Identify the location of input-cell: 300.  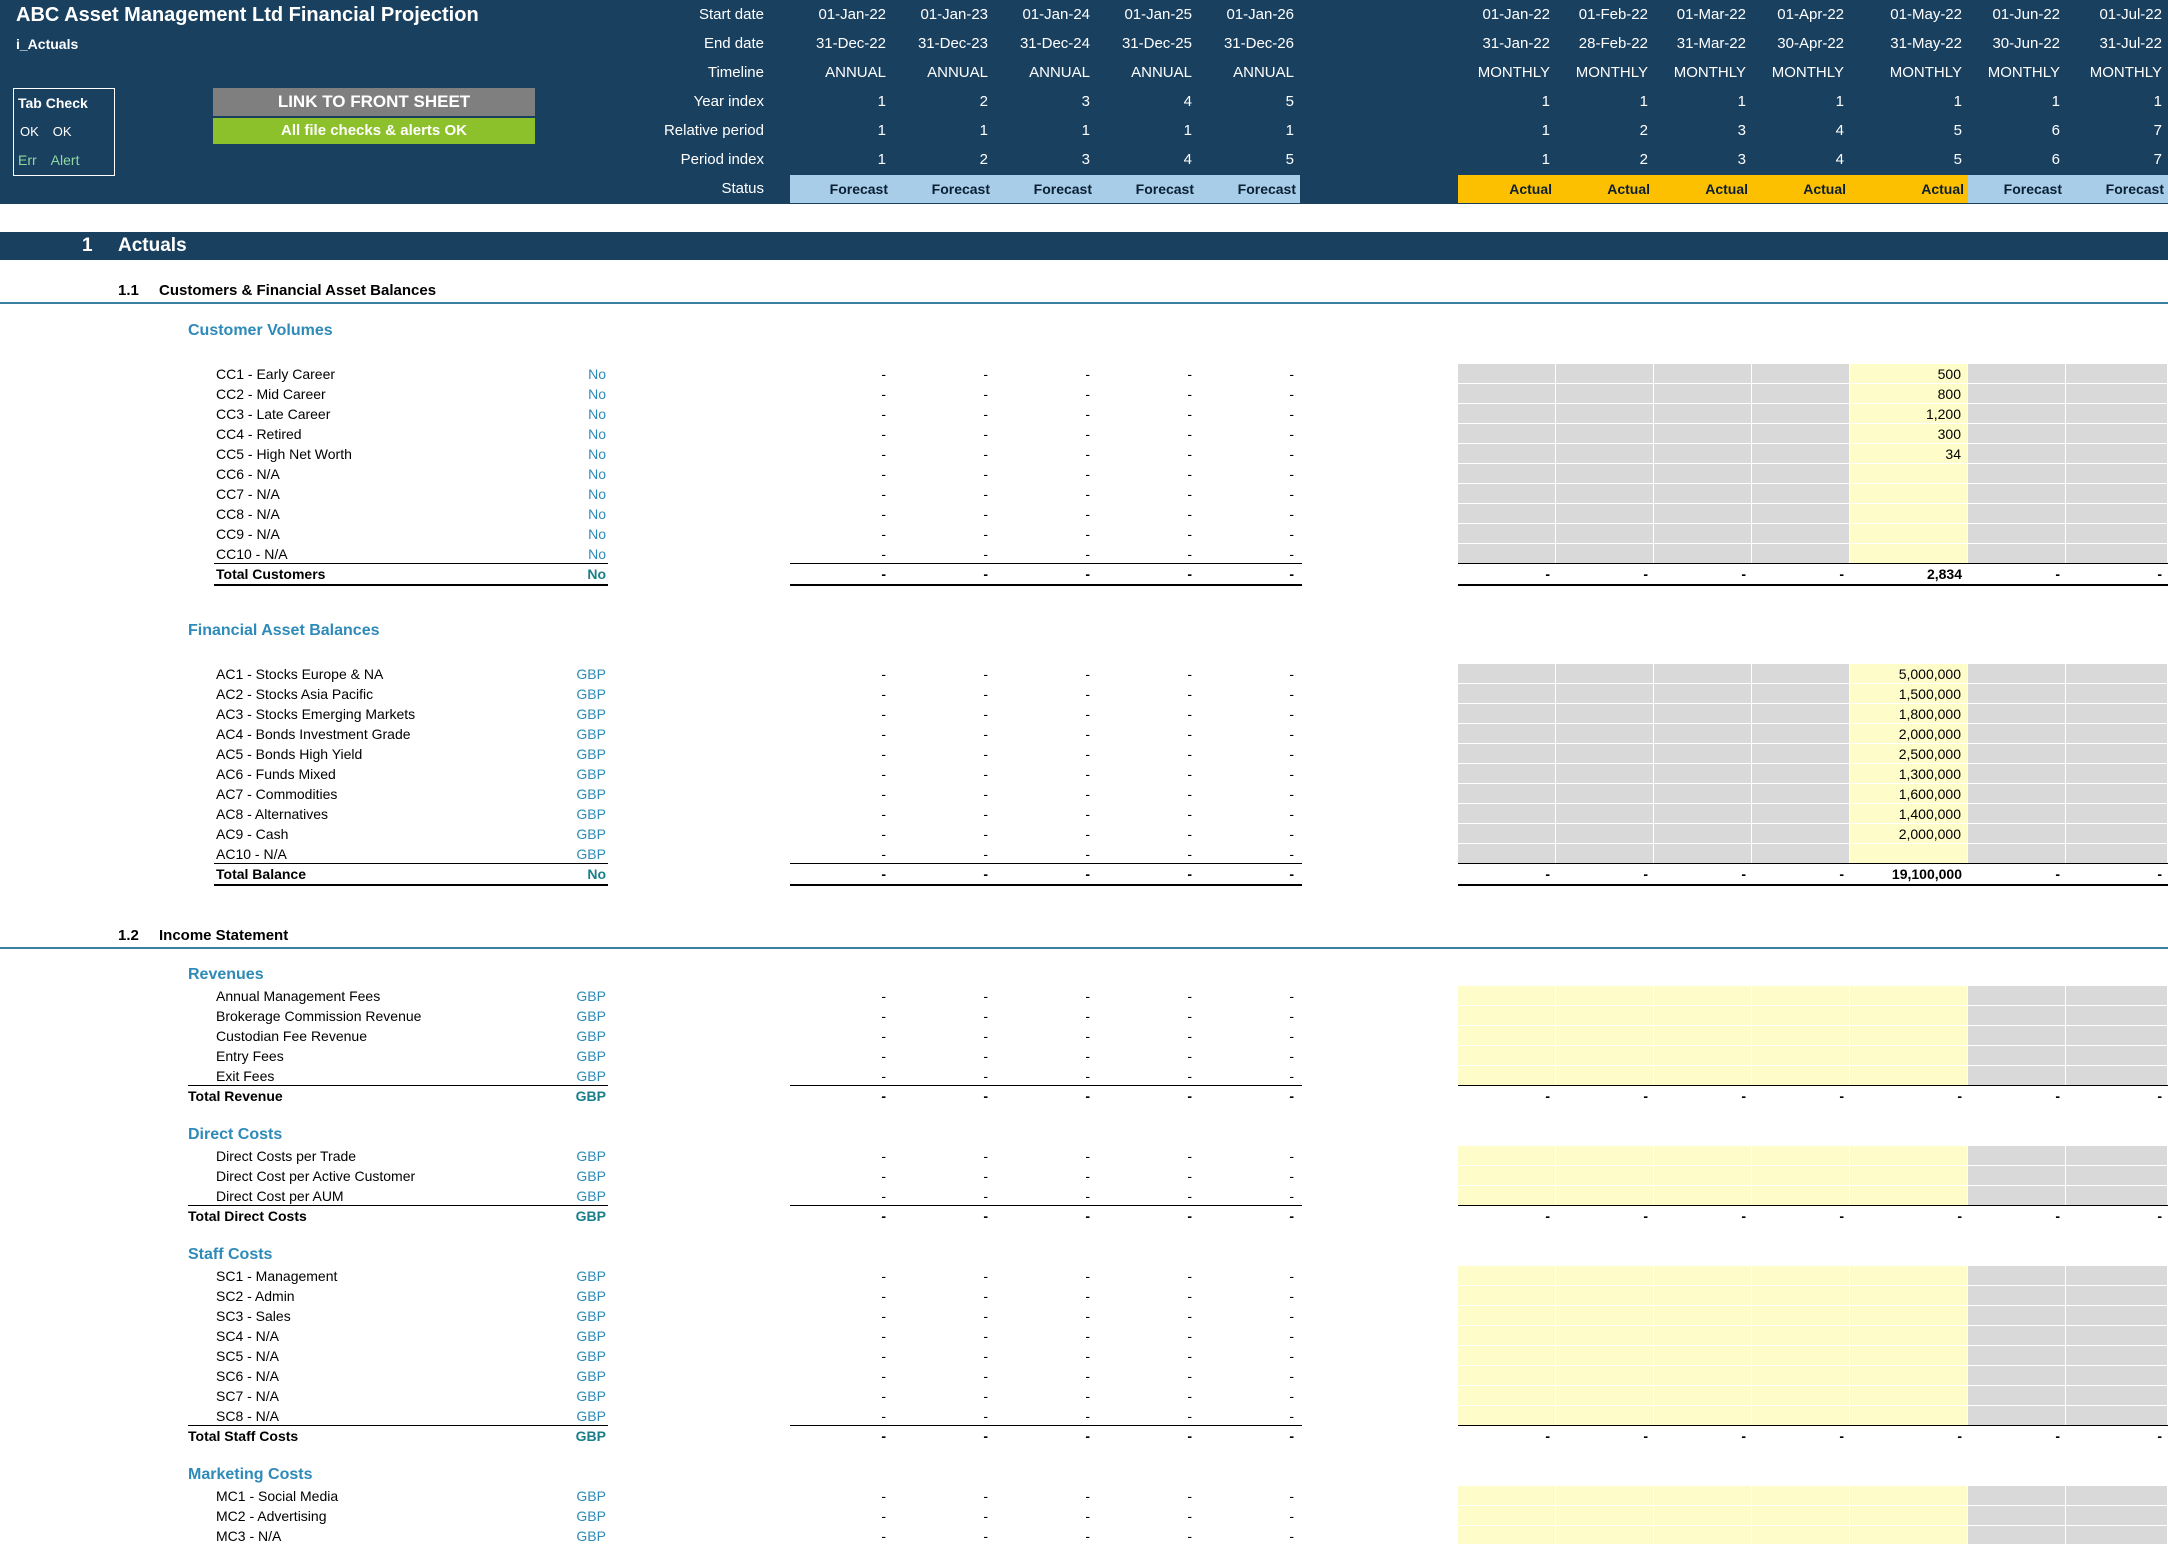
(1909, 434).